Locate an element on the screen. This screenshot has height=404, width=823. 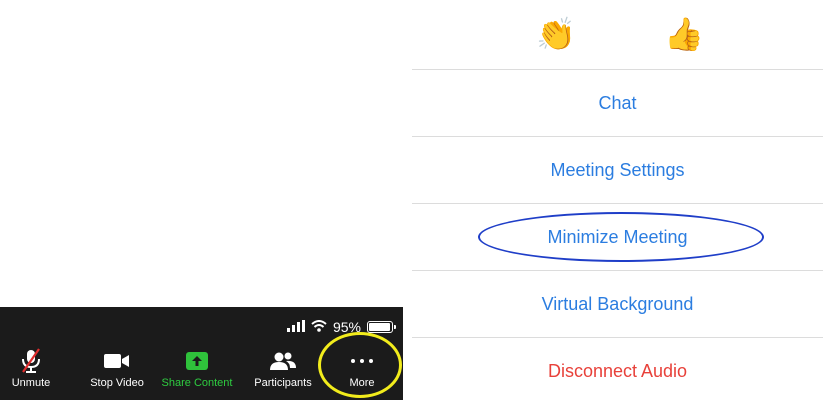
more-label: More is located at coordinates (362, 383).